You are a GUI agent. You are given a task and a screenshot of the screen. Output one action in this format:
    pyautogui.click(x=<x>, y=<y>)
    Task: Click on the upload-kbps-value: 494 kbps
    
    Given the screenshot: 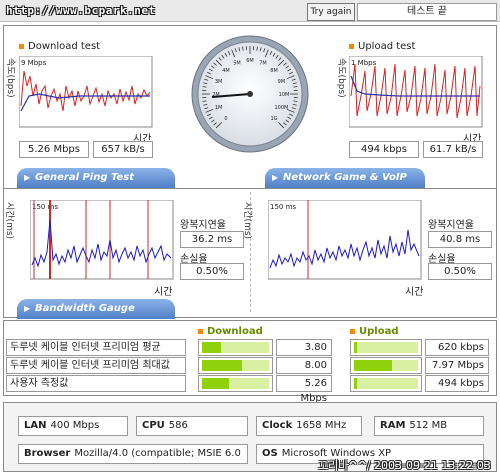 What is the action you would take?
    pyautogui.click(x=384, y=149)
    